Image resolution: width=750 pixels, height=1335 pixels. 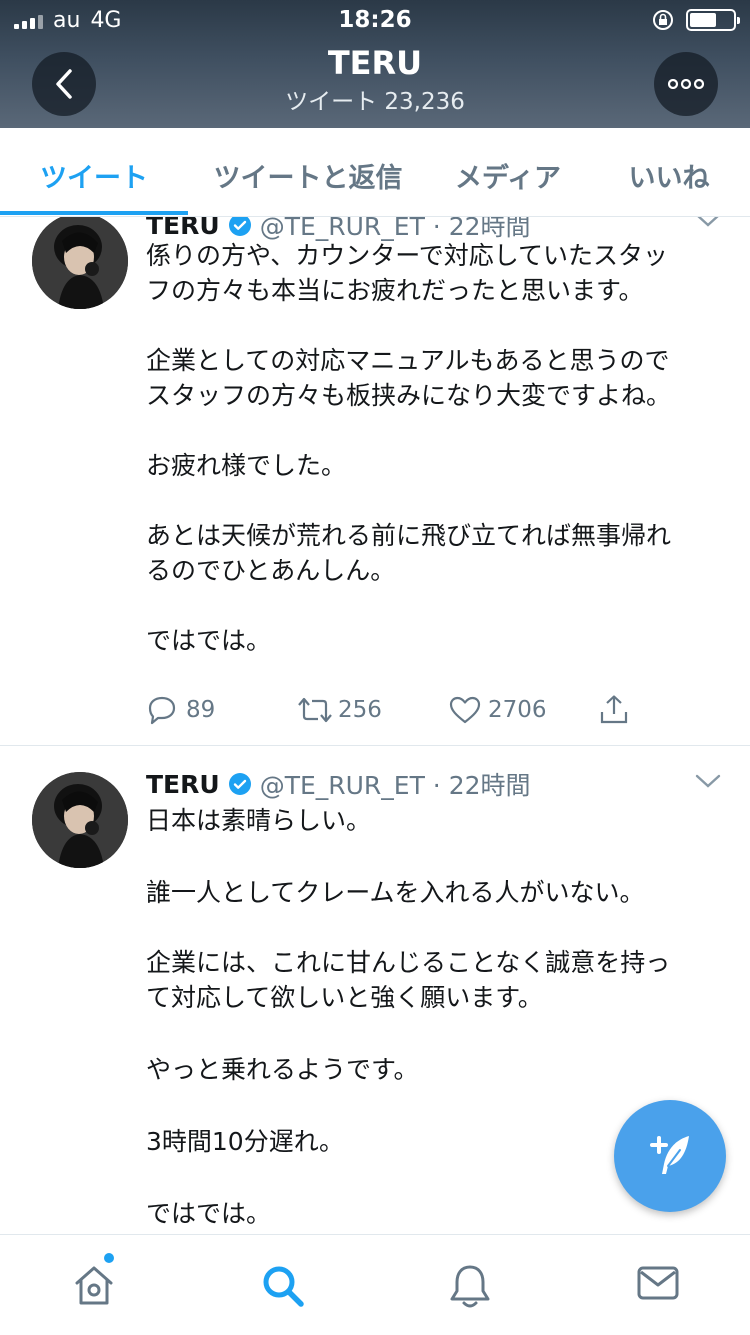 I want to click on home-icon, so click(x=94, y=1285).